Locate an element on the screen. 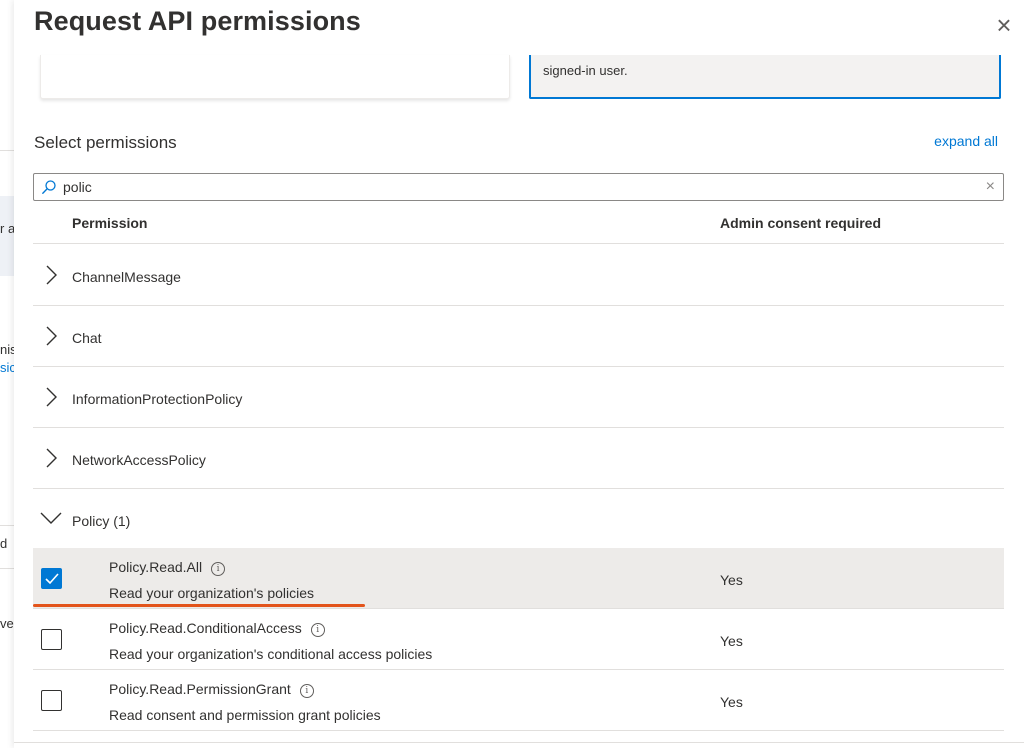  admin-consent-column-header: Admin consent required is located at coordinates (801, 223).